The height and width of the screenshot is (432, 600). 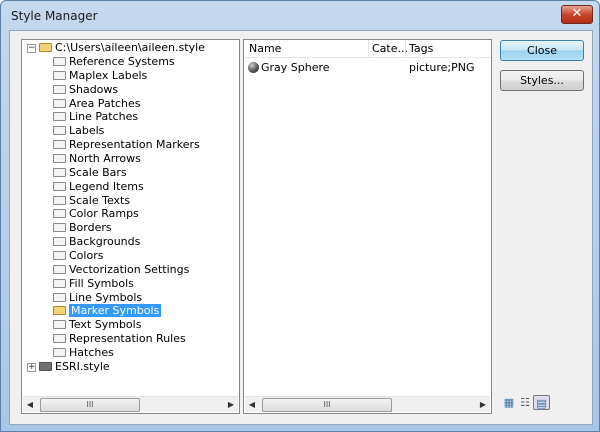 What do you see at coordinates (368, 68) in the screenshot?
I see `list-item: Gray Sphere picture;PNG` at bounding box center [368, 68].